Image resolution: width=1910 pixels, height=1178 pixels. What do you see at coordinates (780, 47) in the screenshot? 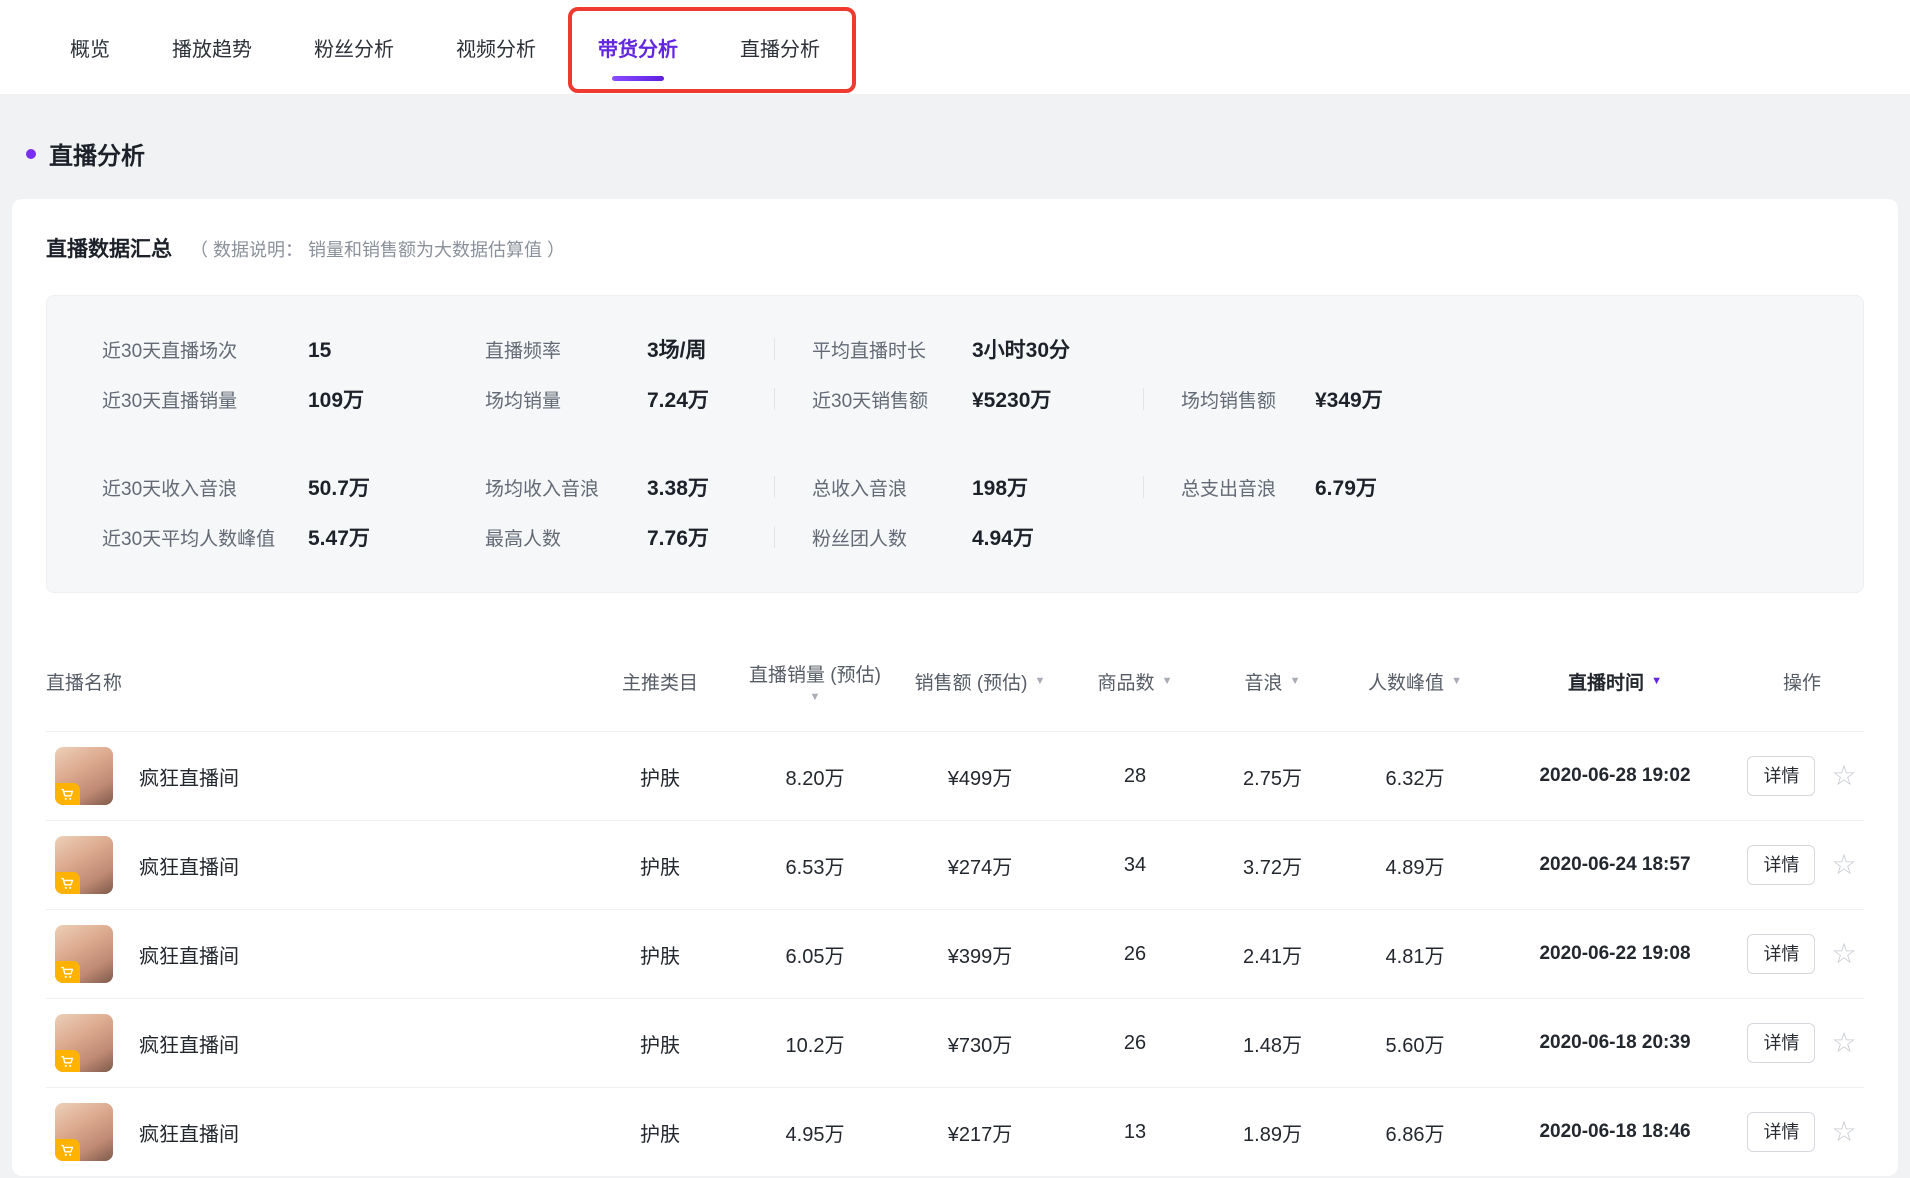
I see `tab-live-analysis: 直播分析` at bounding box center [780, 47].